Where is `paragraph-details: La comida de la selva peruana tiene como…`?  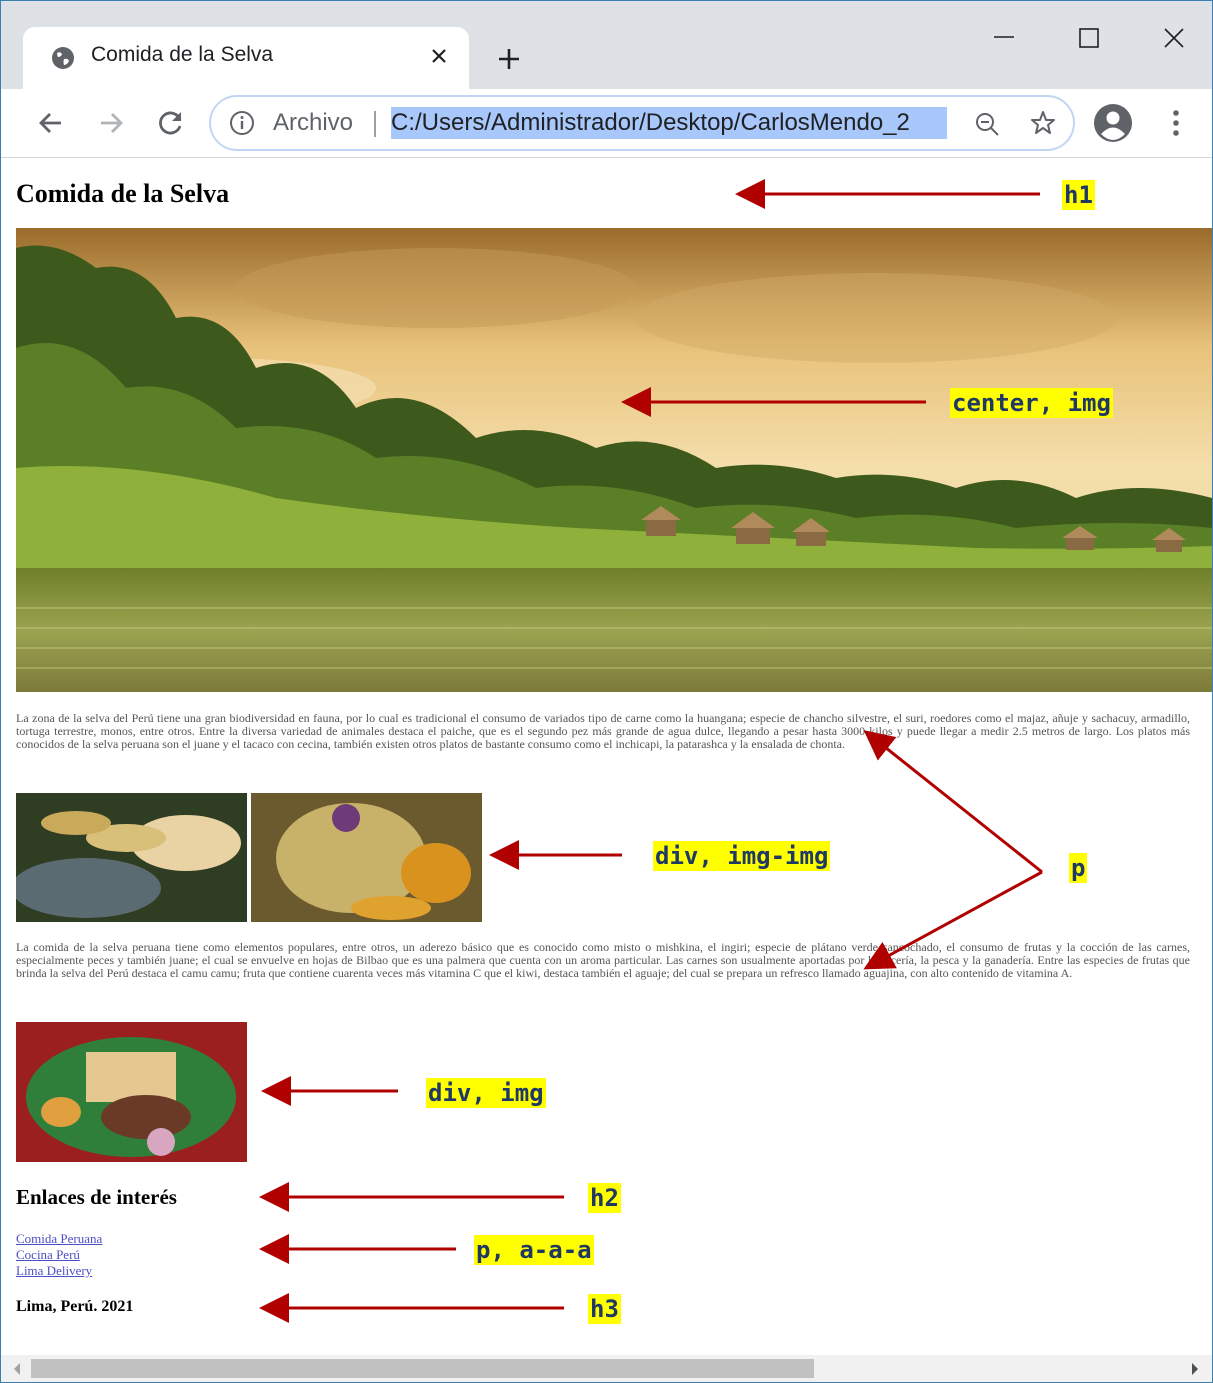
paragraph-details: La comida de la selva peruana tiene como… is located at coordinates (603, 960).